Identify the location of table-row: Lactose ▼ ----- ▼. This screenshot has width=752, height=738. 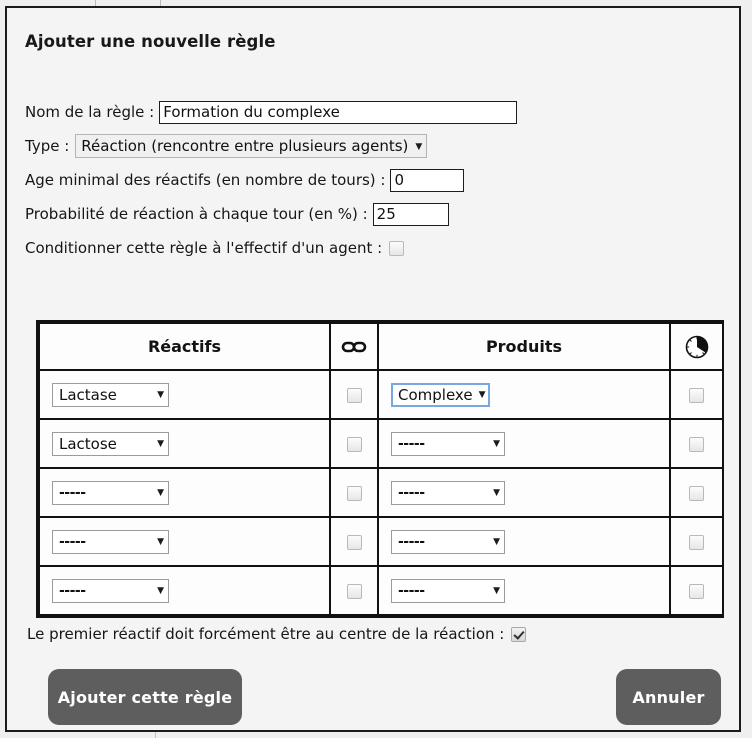
(381, 443).